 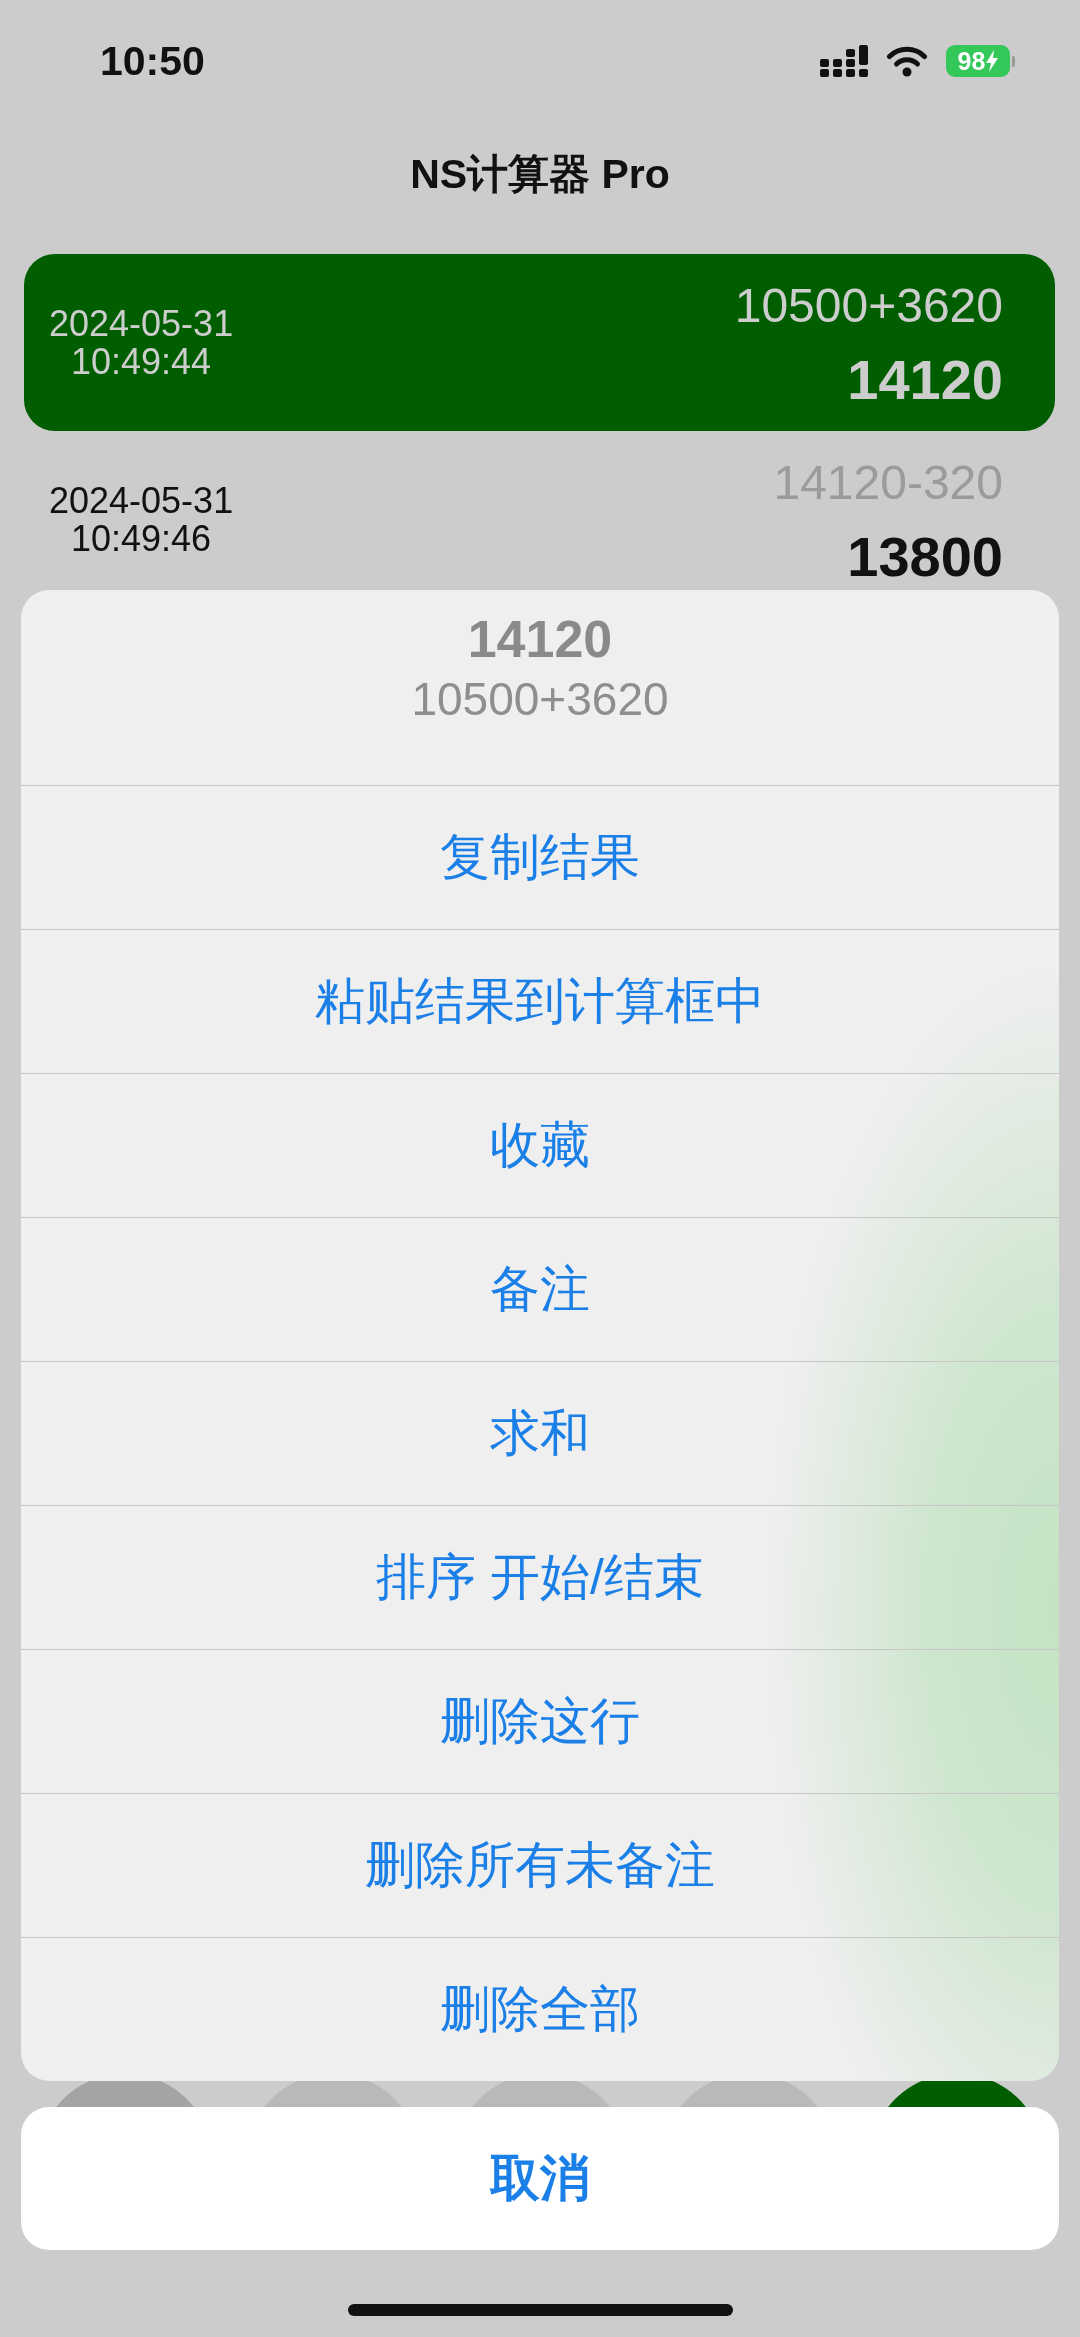 I want to click on cancel-button: 取消, so click(x=540, y=2178).